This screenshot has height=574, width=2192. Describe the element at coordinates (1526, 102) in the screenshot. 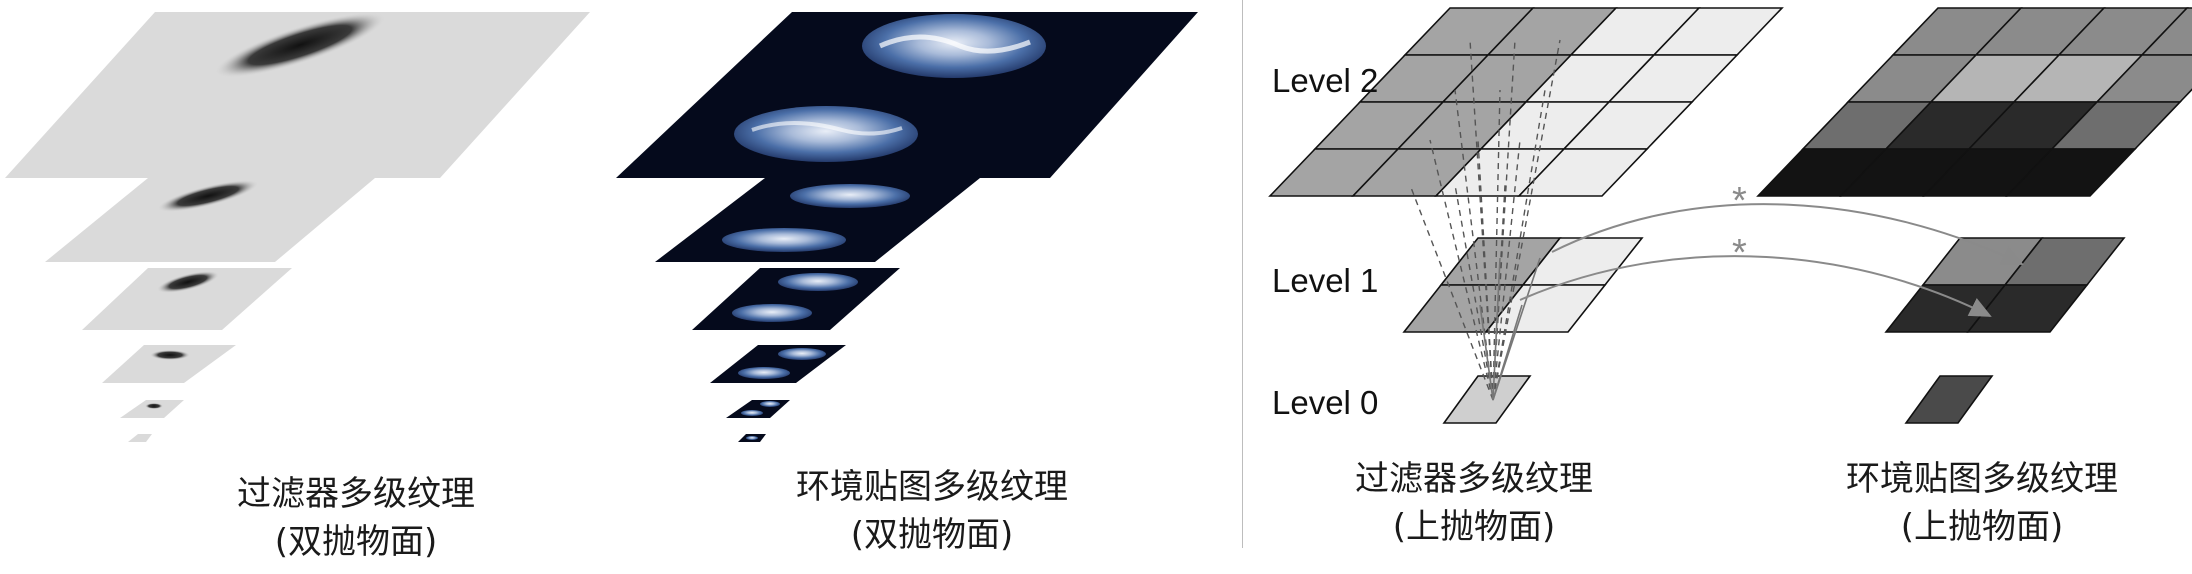

I see `filter-level2-grid` at that location.